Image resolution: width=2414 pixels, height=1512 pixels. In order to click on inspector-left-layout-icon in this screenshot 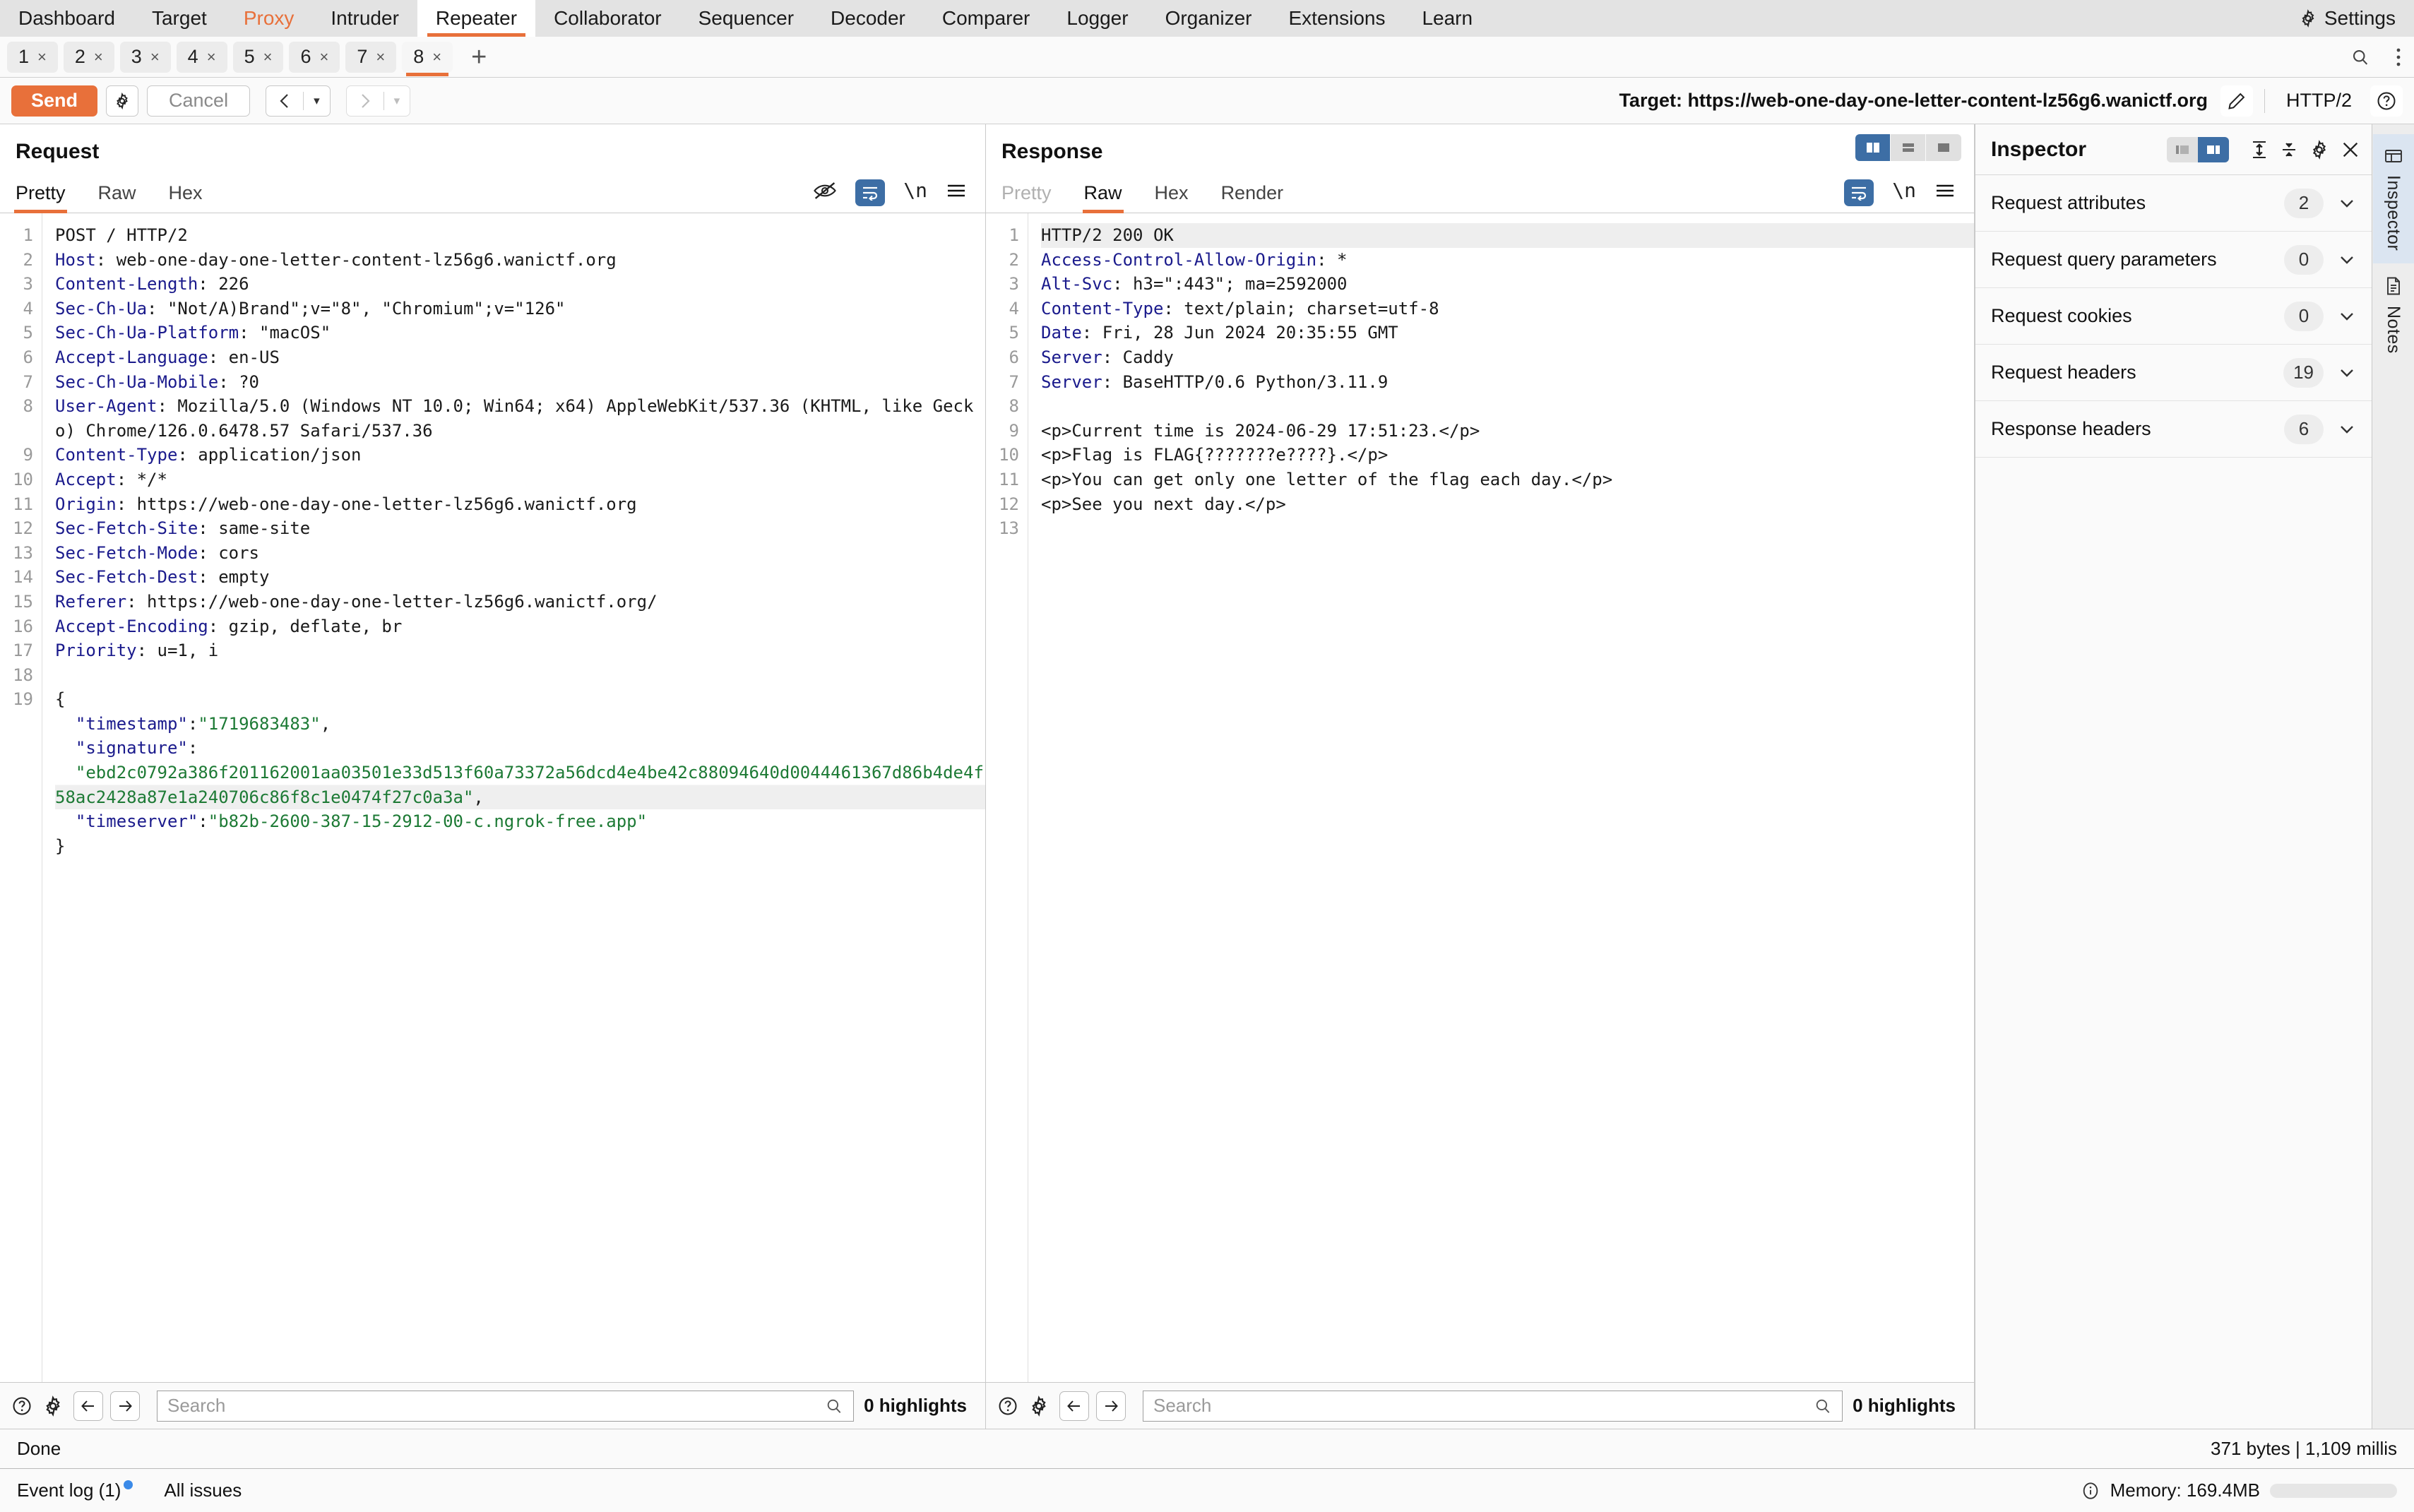, I will do `click(2182, 149)`.